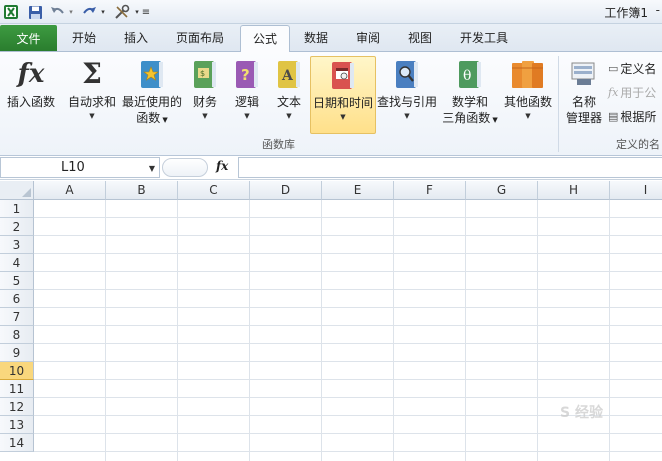 This screenshot has height=461, width=662. Describe the element at coordinates (17, 389) in the screenshot. I see `row-header: 11` at that location.